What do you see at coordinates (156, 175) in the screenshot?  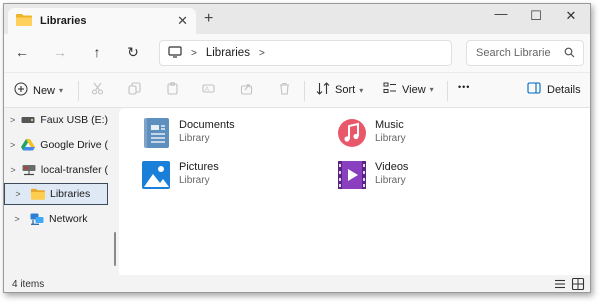 I see `pictures-icon` at bounding box center [156, 175].